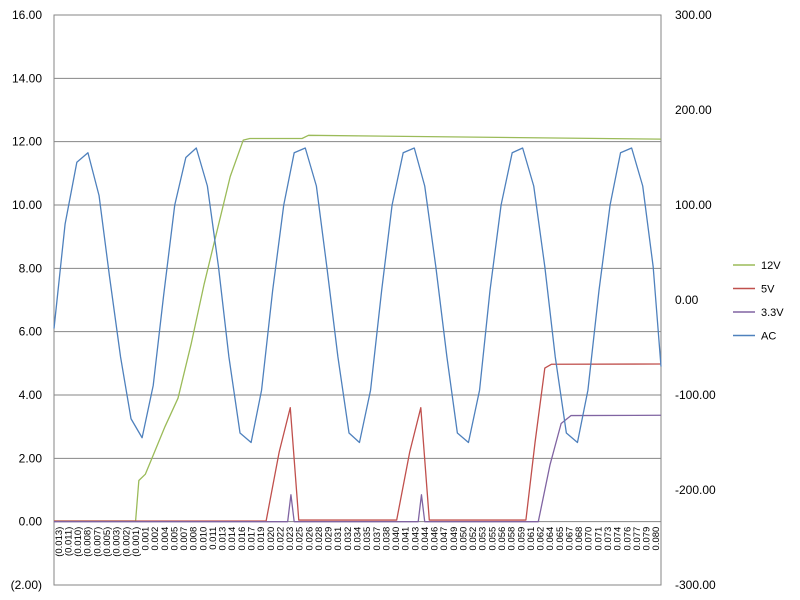  Describe the element at coordinates (768, 290) in the screenshot. I see `legend-label: 5V` at that location.